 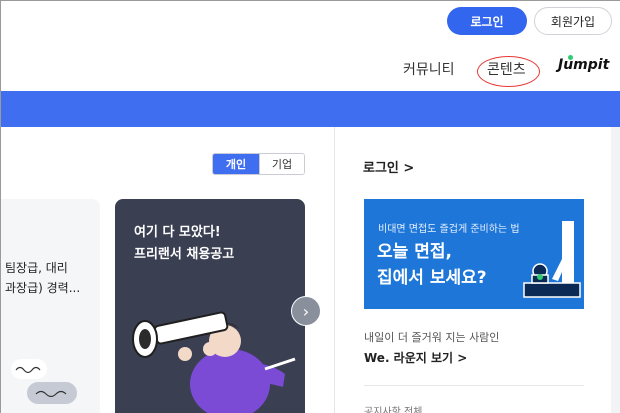 I want to click on blue-banner-band, so click(x=310, y=109).